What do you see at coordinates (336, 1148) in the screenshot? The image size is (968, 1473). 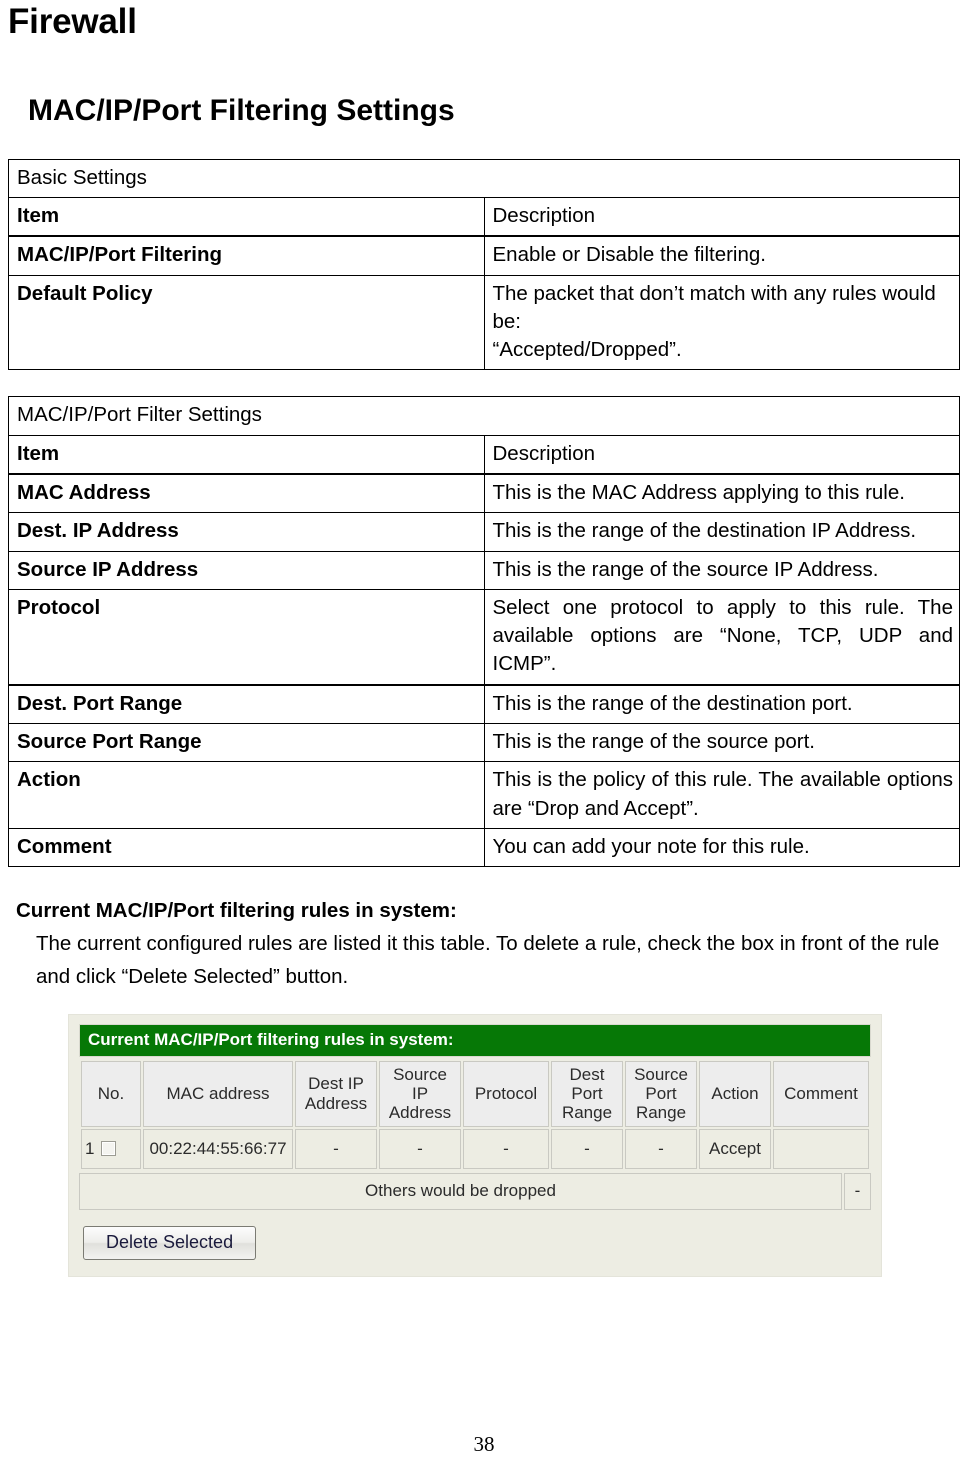 I see `rule-dest-ip: -` at bounding box center [336, 1148].